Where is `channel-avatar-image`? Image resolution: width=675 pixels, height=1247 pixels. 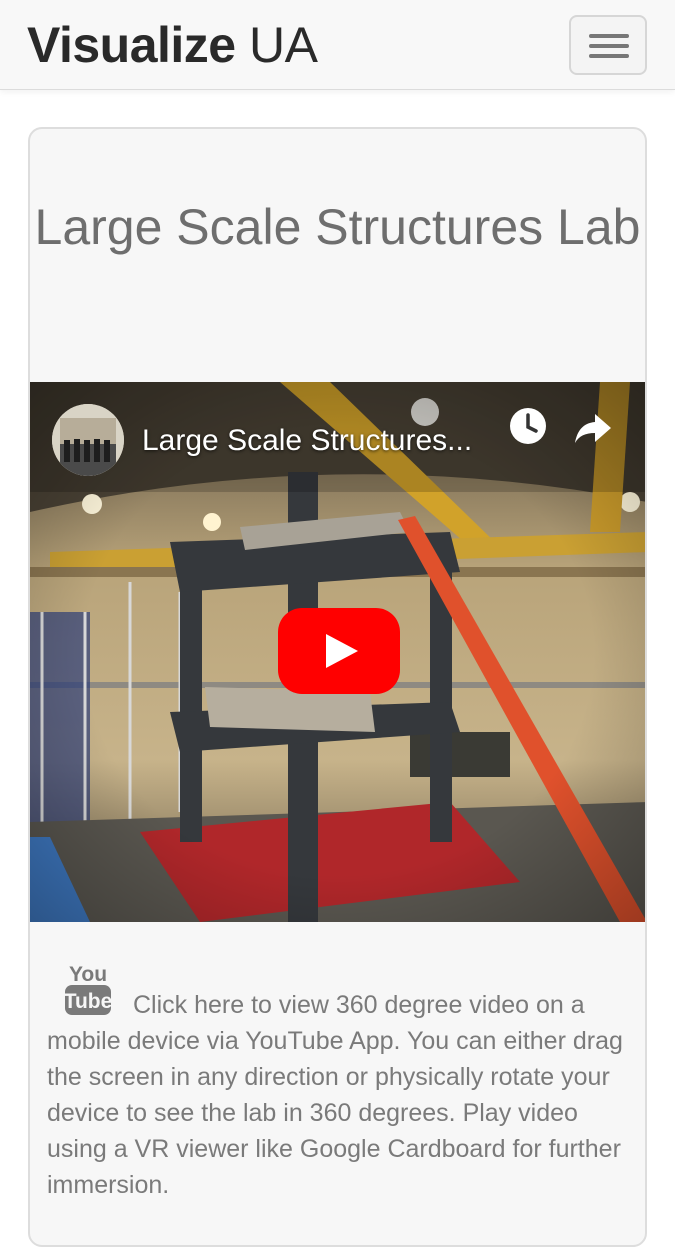
channel-avatar-image is located at coordinates (88, 440).